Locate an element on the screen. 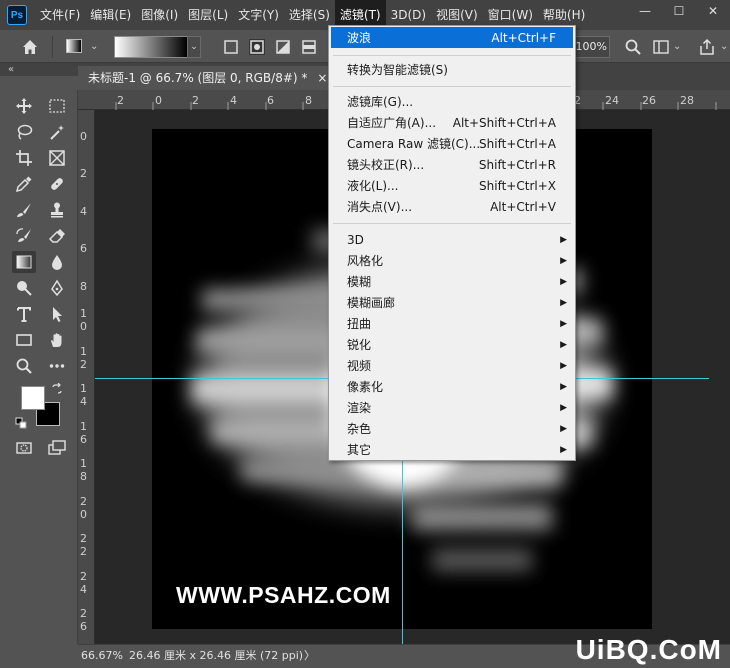  dodge-icon is located at coordinates (24, 288).